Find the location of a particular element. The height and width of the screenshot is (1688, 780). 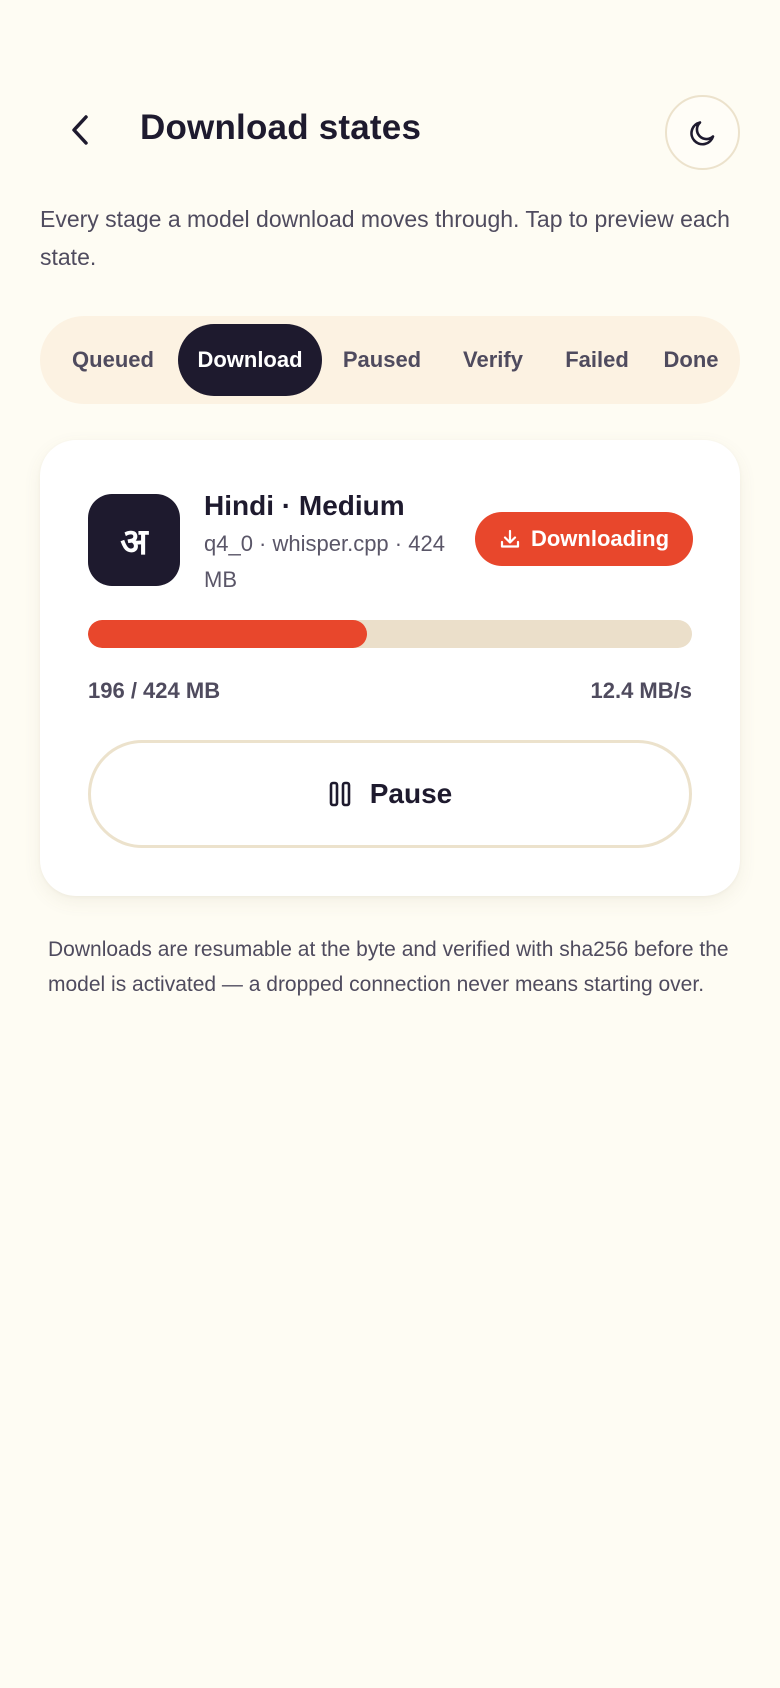

pause-button: Pause is located at coordinates (390, 794).